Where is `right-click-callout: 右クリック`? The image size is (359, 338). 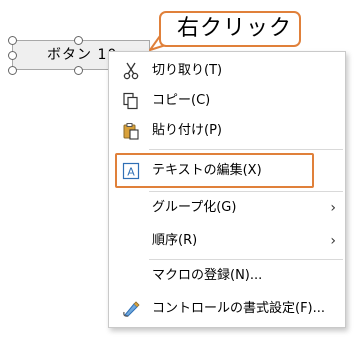
right-click-callout: 右クリック is located at coordinates (230, 29).